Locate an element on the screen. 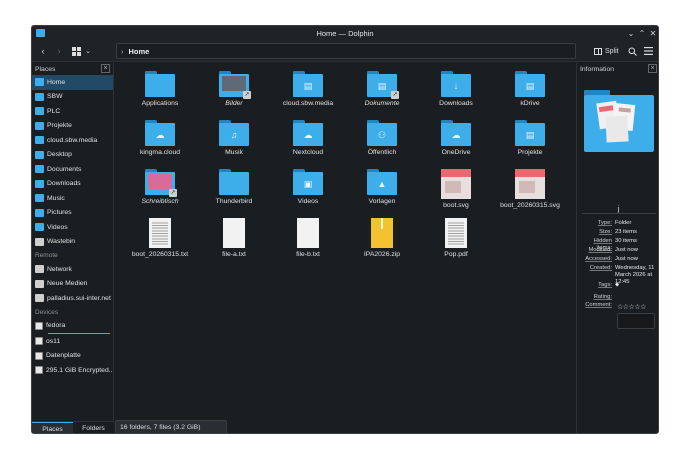  places-item-desktop: Desktop is located at coordinates (72, 155).